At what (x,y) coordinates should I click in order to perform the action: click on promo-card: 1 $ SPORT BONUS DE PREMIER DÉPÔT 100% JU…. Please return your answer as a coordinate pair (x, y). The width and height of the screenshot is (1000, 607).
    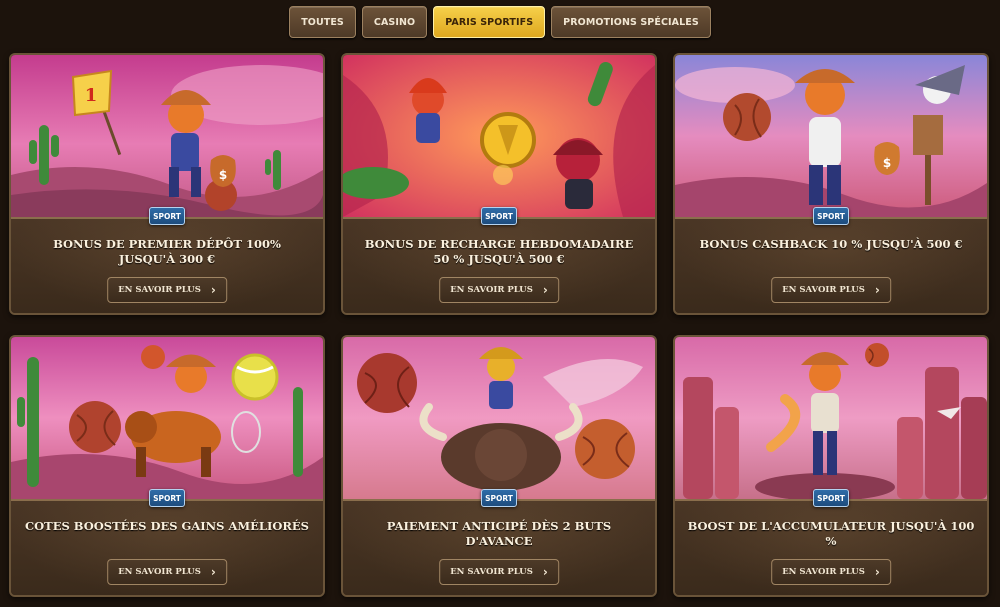
    Looking at the image, I should click on (167, 184).